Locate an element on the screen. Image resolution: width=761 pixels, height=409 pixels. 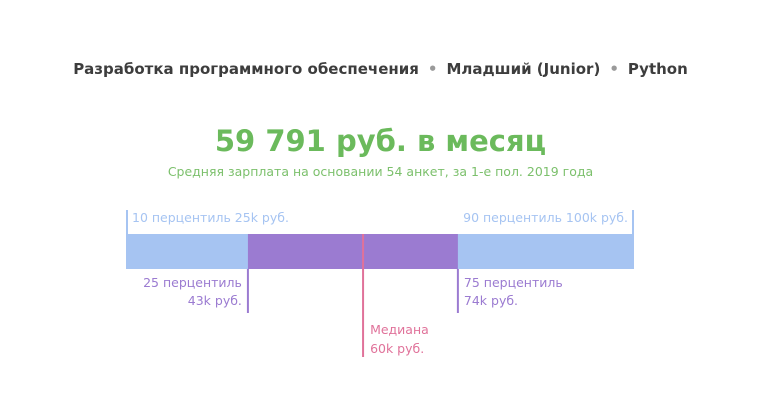
p25-p75-range-bar is located at coordinates (352, 251).